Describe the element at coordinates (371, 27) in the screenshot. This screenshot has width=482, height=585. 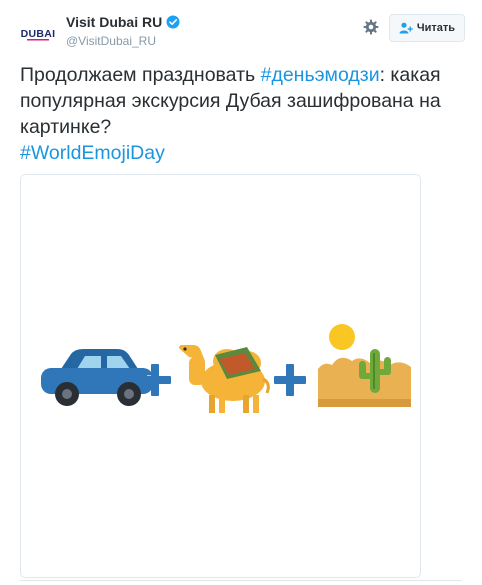
I see `gear-icon` at that location.